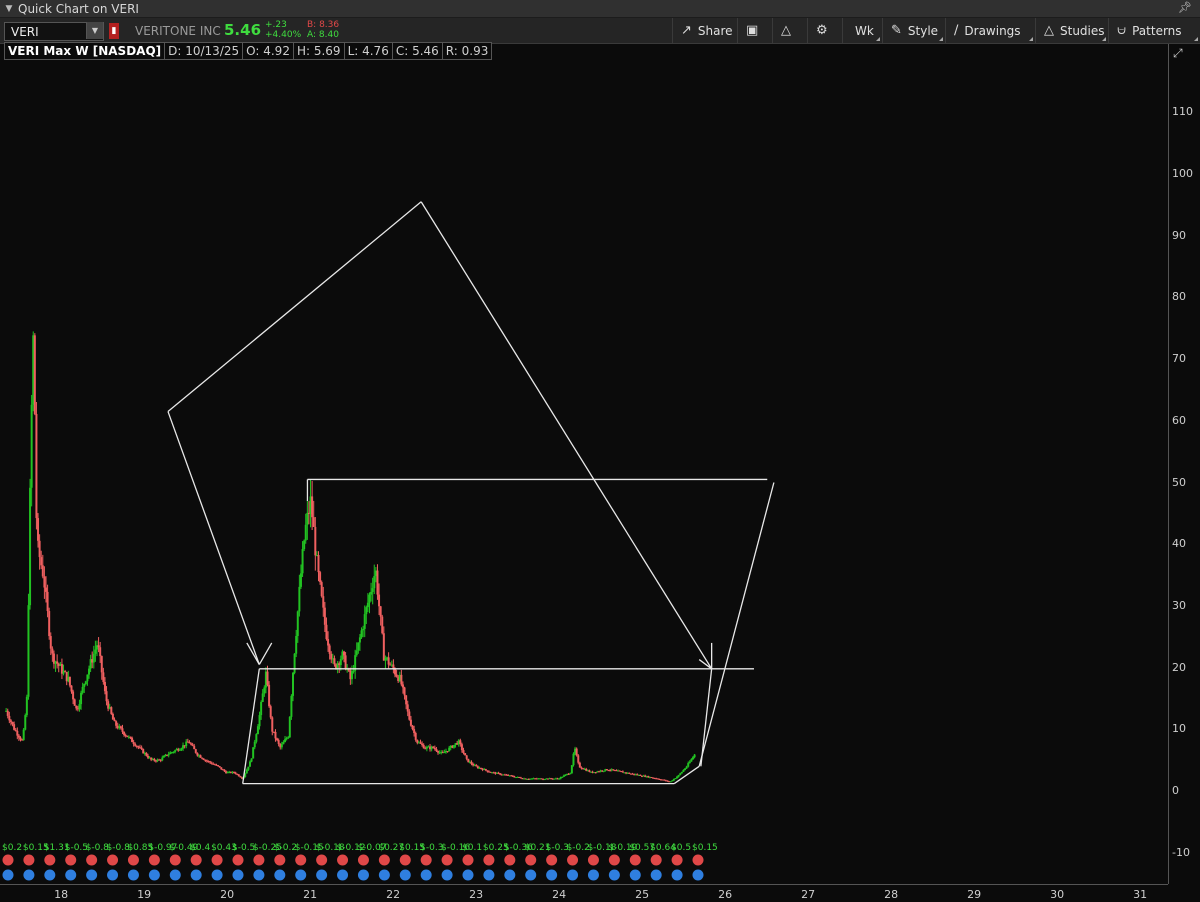 The height and width of the screenshot is (902, 1200). What do you see at coordinates (1181, 852) in the screenshot?
I see `y-tick-label: -10` at bounding box center [1181, 852].